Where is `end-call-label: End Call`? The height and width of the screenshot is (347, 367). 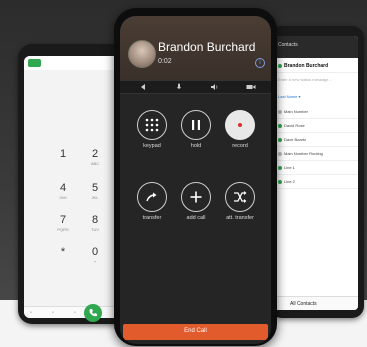 end-call-label: End Call is located at coordinates (195, 331).